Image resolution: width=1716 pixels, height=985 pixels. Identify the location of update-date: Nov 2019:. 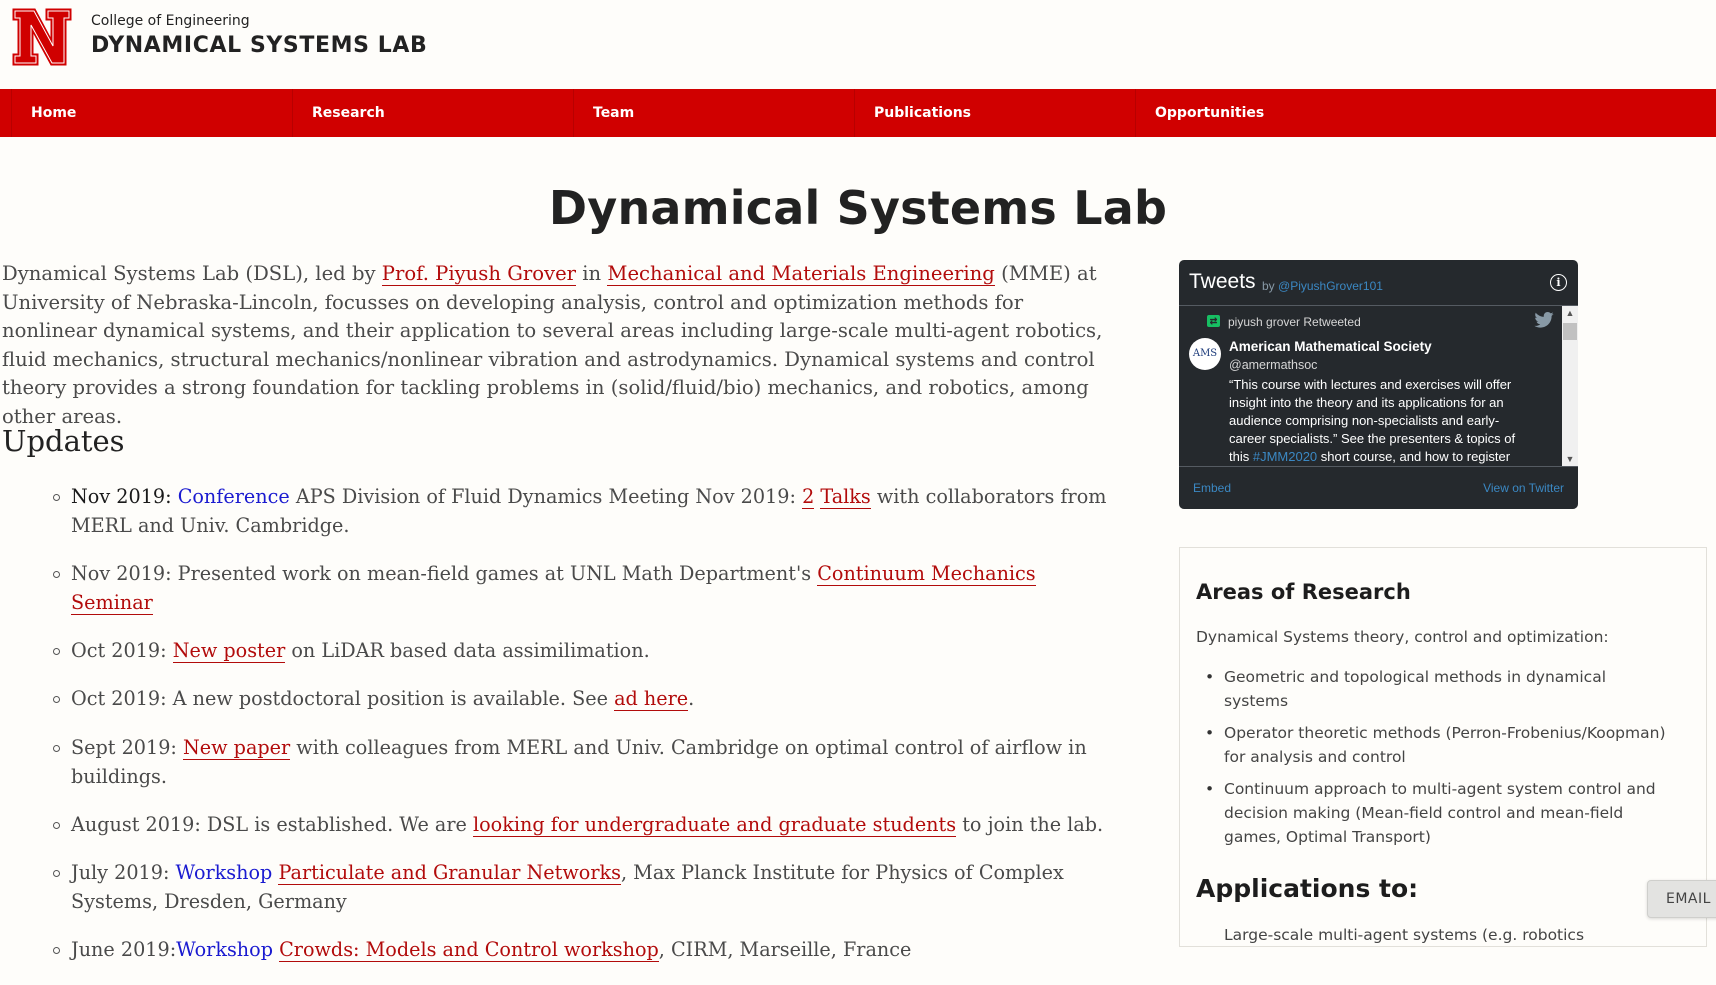
(121, 496).